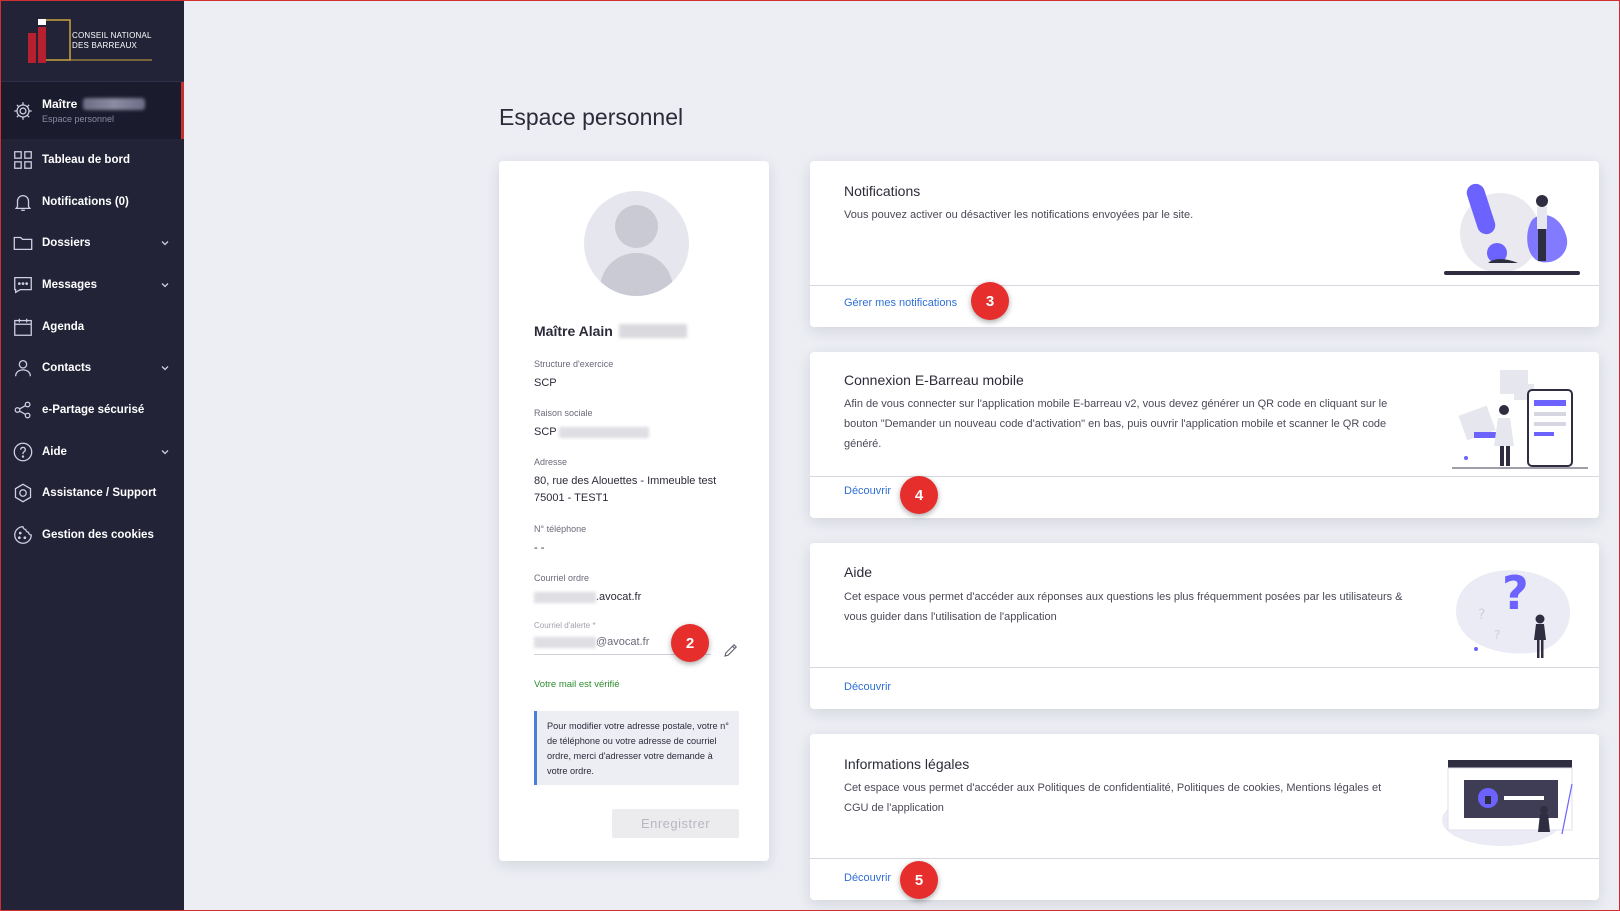 This screenshot has width=1620, height=911. I want to click on field-telephone: N° téléphone - -, so click(560, 540).